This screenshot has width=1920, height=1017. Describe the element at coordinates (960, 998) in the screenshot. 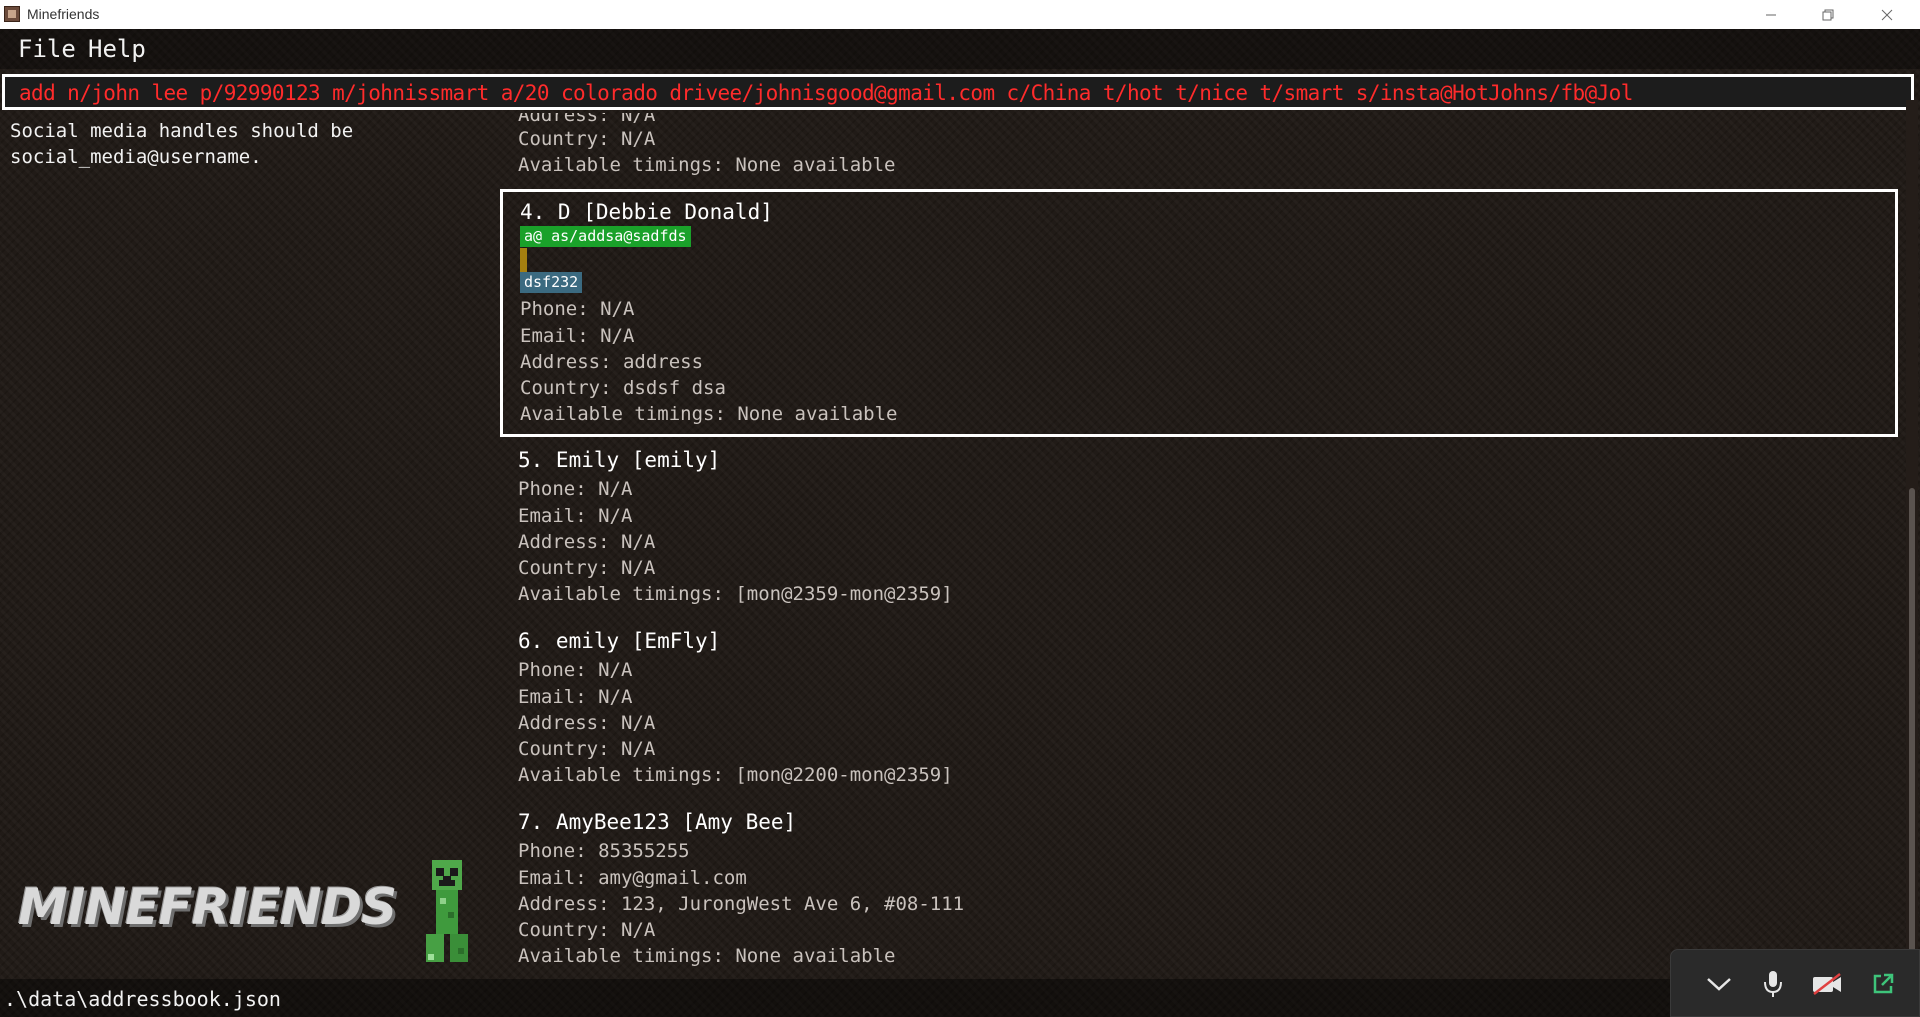

I see `status-bar: .\data\addressbook.json` at that location.